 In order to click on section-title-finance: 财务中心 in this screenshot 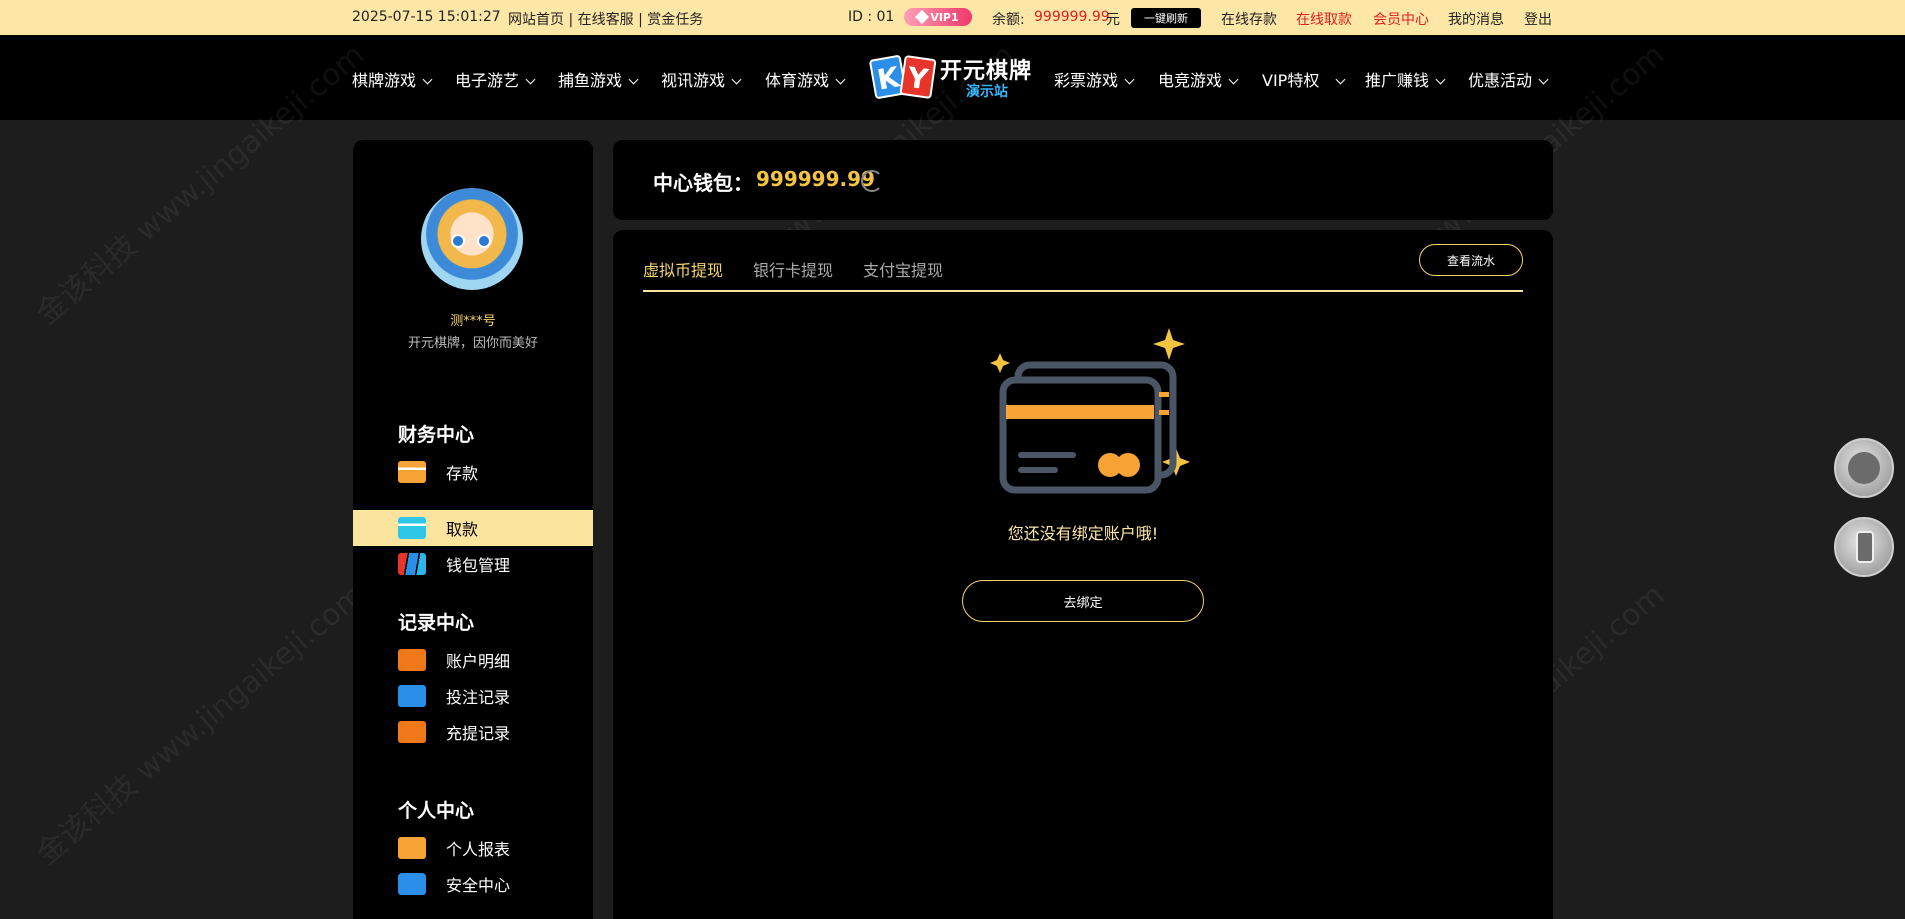, I will do `click(436, 435)`.